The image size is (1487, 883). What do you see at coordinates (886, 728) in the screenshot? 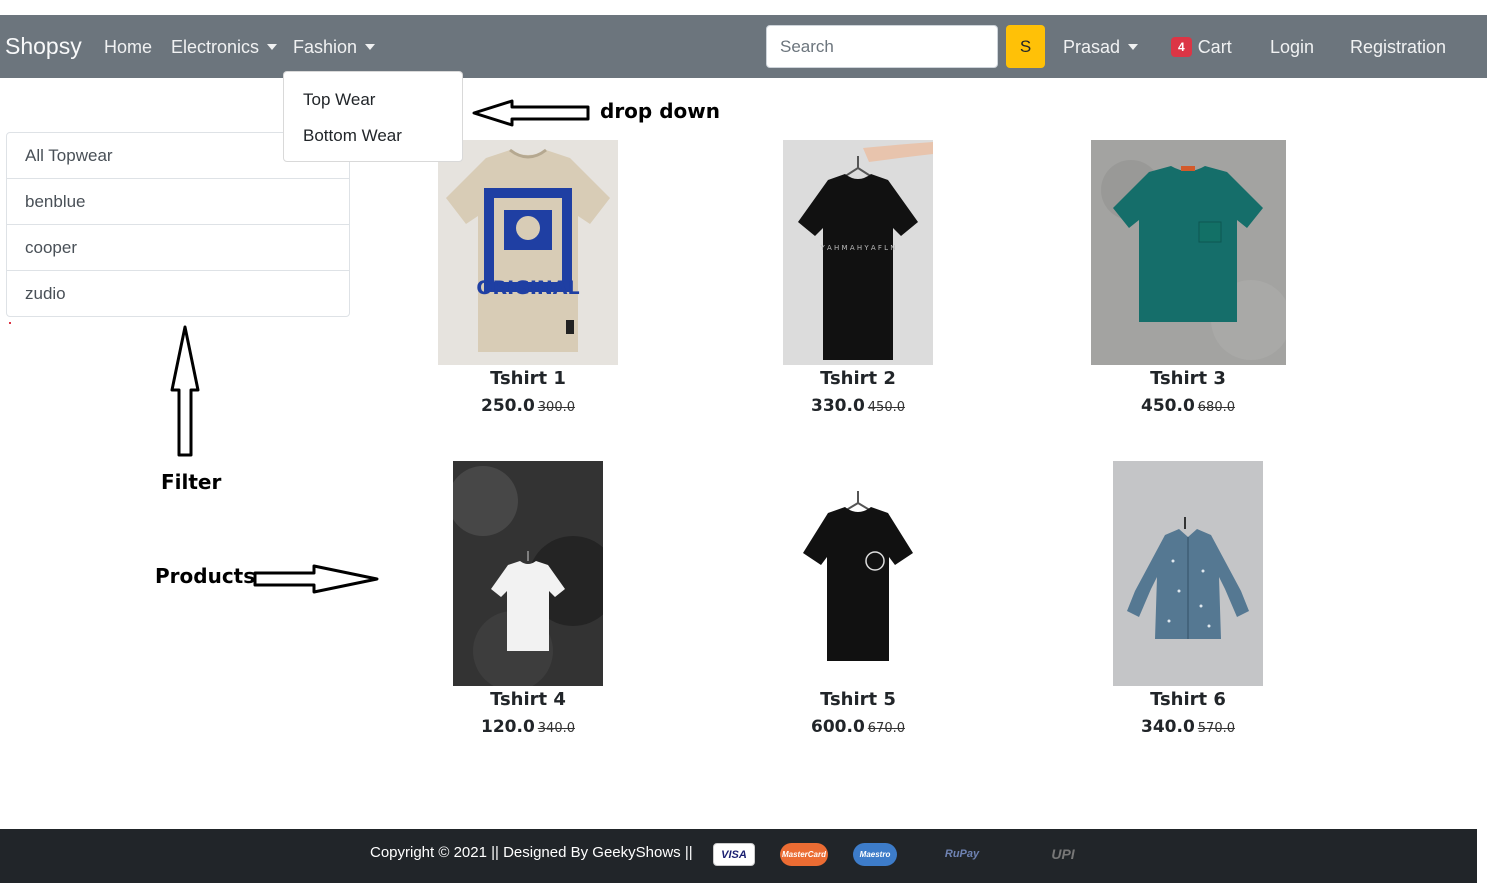
I see `product-price-old: 670.0` at bounding box center [886, 728].